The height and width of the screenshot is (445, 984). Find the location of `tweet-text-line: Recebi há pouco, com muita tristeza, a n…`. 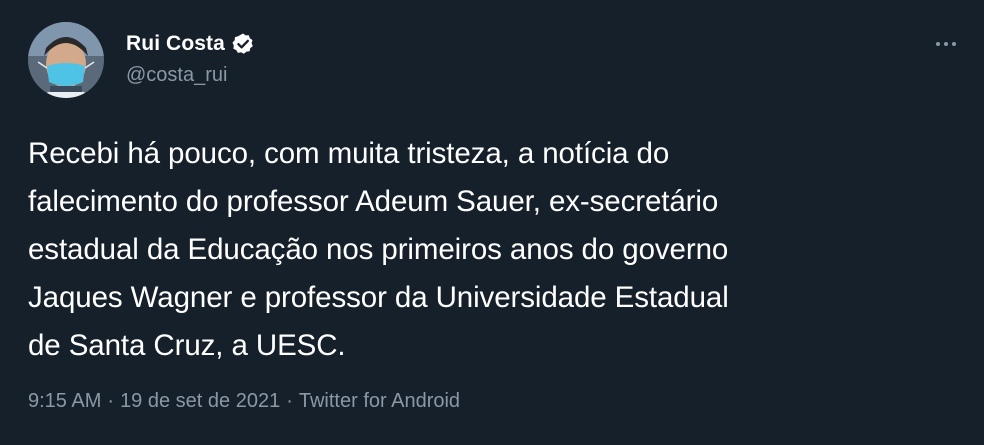

tweet-text-line: Recebi há pouco, com muita tristeza, a n… is located at coordinates (349, 153).